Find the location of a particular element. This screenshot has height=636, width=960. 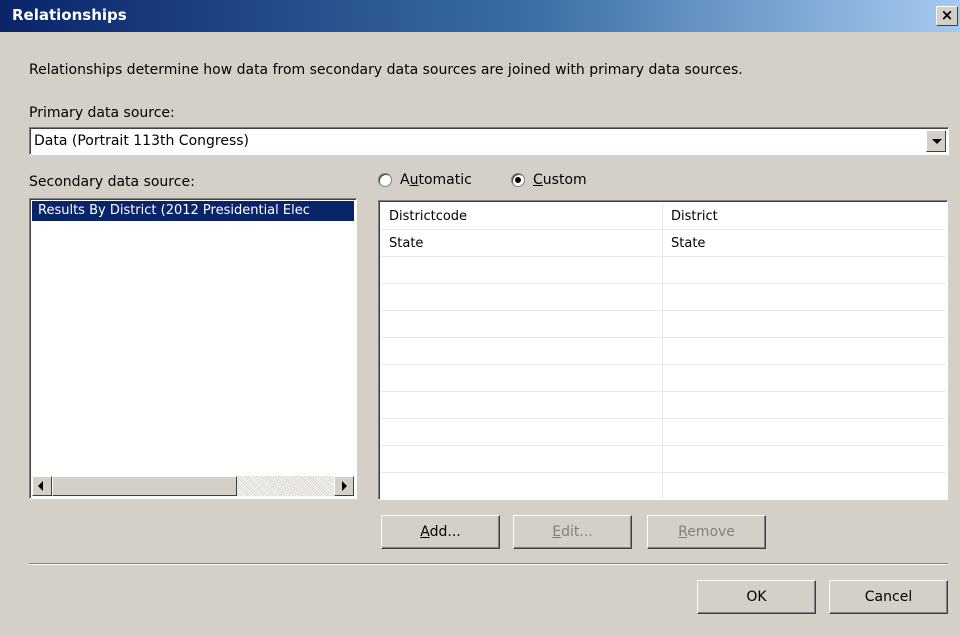

secondary-field-cell: District is located at coordinates (804, 216).